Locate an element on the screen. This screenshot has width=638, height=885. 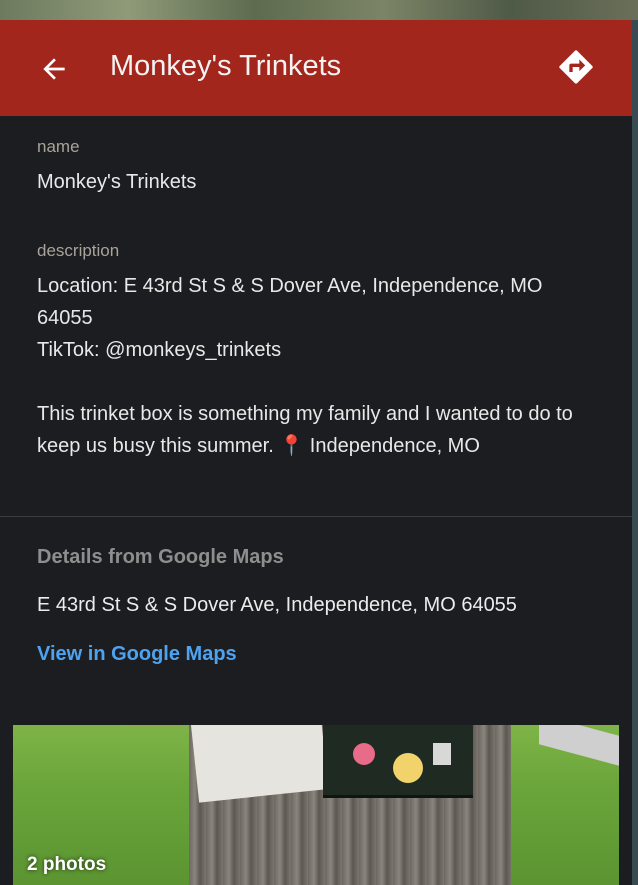
section-divider is located at coordinates (316, 516).